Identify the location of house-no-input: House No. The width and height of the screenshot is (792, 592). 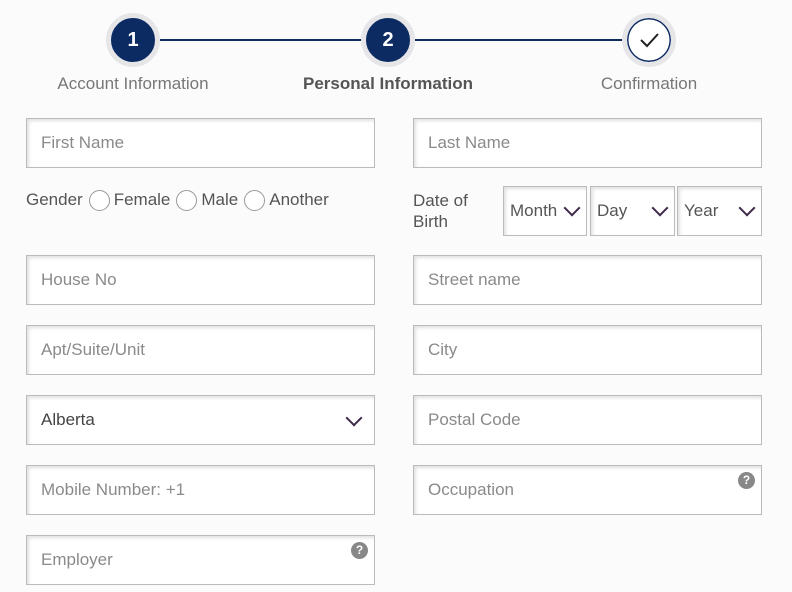
(200, 280).